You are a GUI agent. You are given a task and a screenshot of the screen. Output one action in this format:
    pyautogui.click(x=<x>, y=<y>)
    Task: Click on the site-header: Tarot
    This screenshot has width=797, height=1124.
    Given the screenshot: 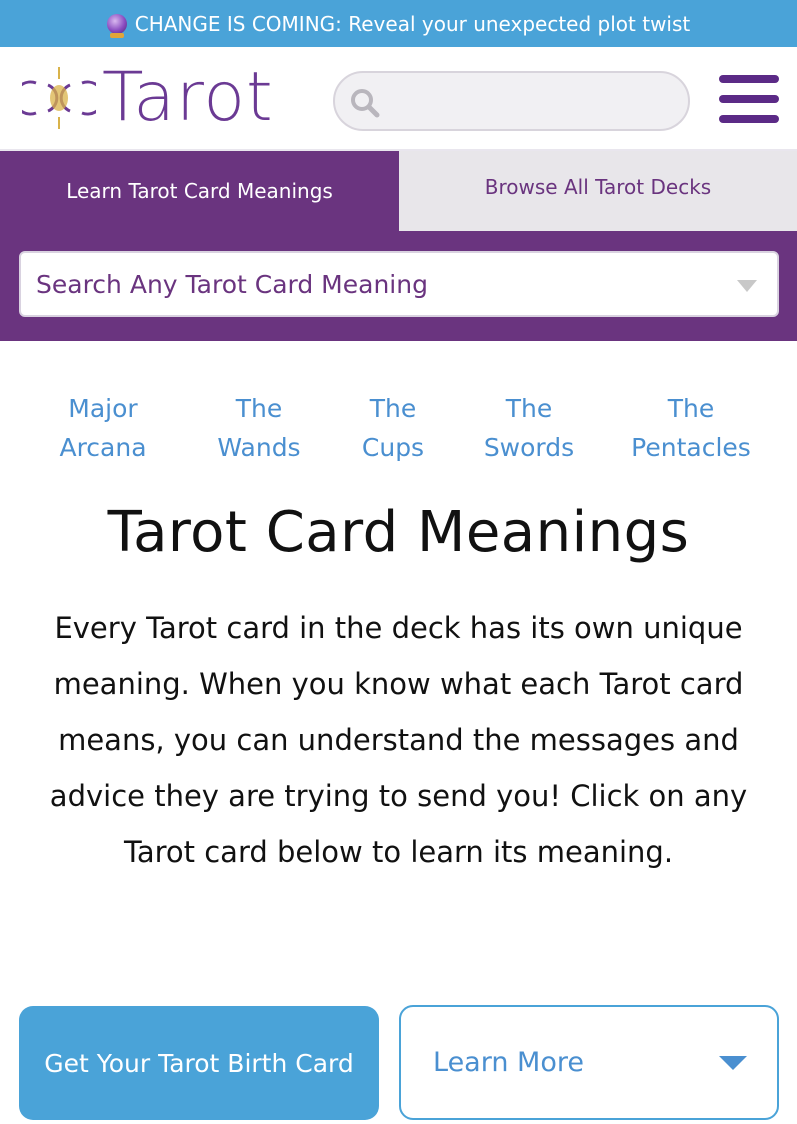 What is the action you would take?
    pyautogui.click(x=398, y=99)
    